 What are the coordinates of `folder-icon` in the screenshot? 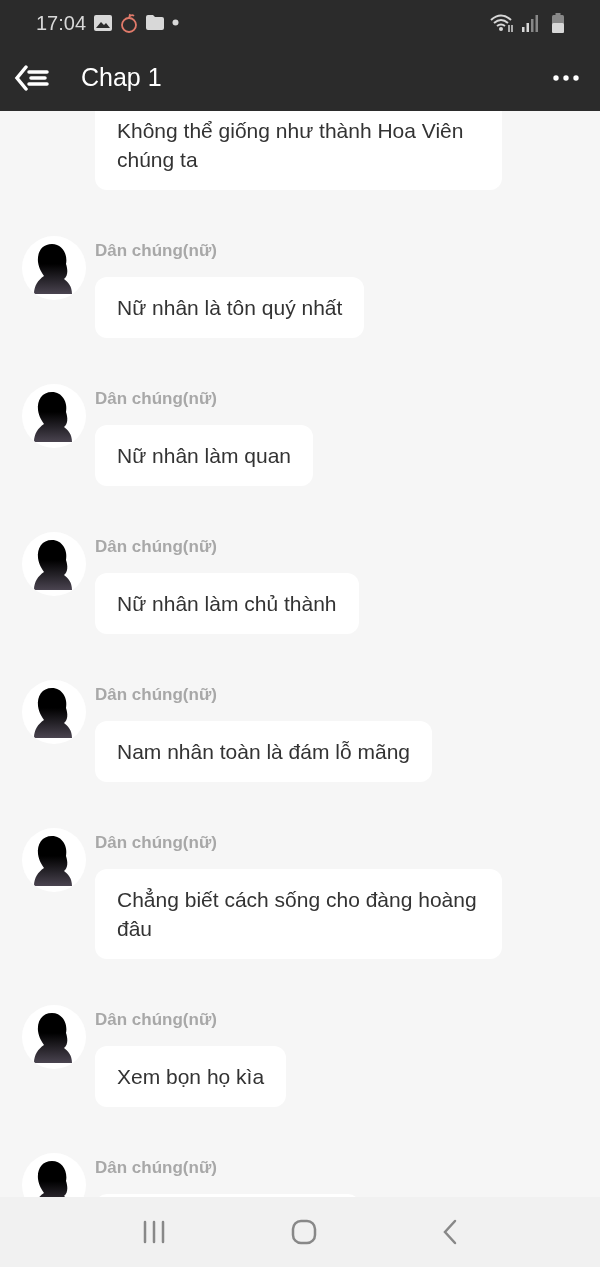 It's located at (155, 22).